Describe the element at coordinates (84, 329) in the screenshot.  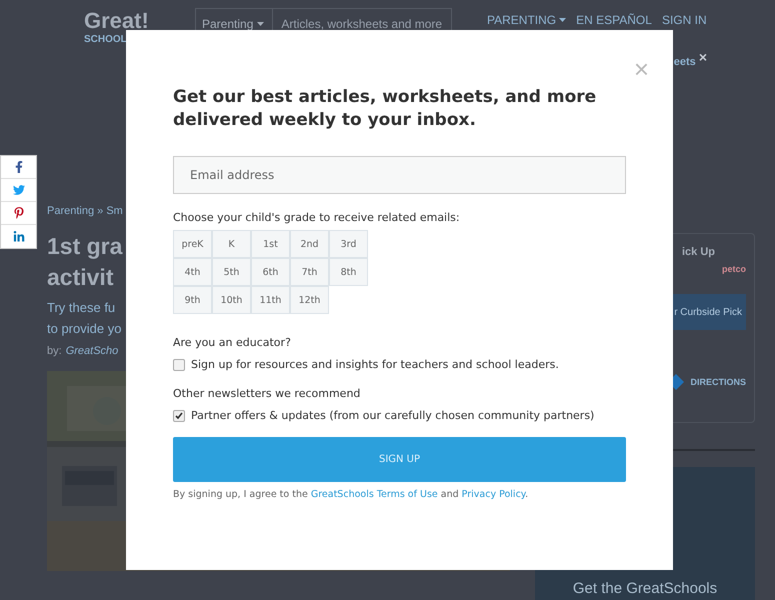
I see `article-summary: to provide yo` at that location.